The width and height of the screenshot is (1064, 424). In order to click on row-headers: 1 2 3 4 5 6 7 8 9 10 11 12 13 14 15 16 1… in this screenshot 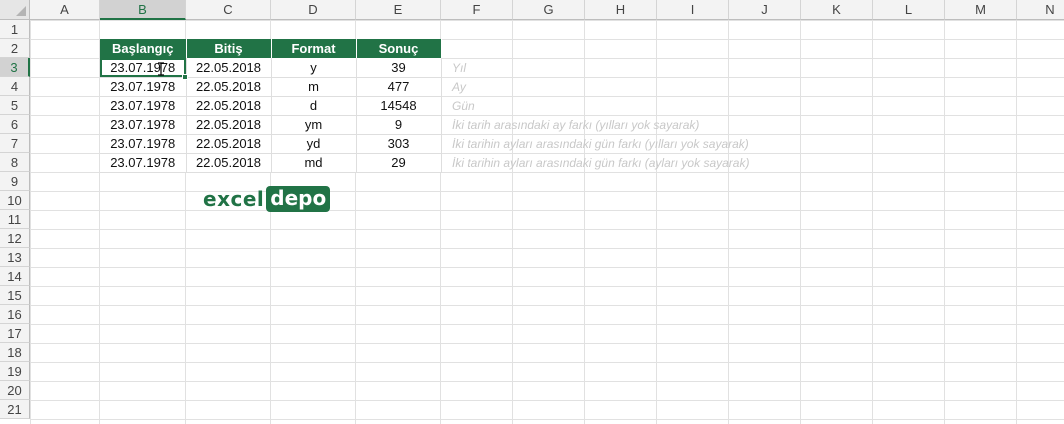, I will do `click(15, 219)`.